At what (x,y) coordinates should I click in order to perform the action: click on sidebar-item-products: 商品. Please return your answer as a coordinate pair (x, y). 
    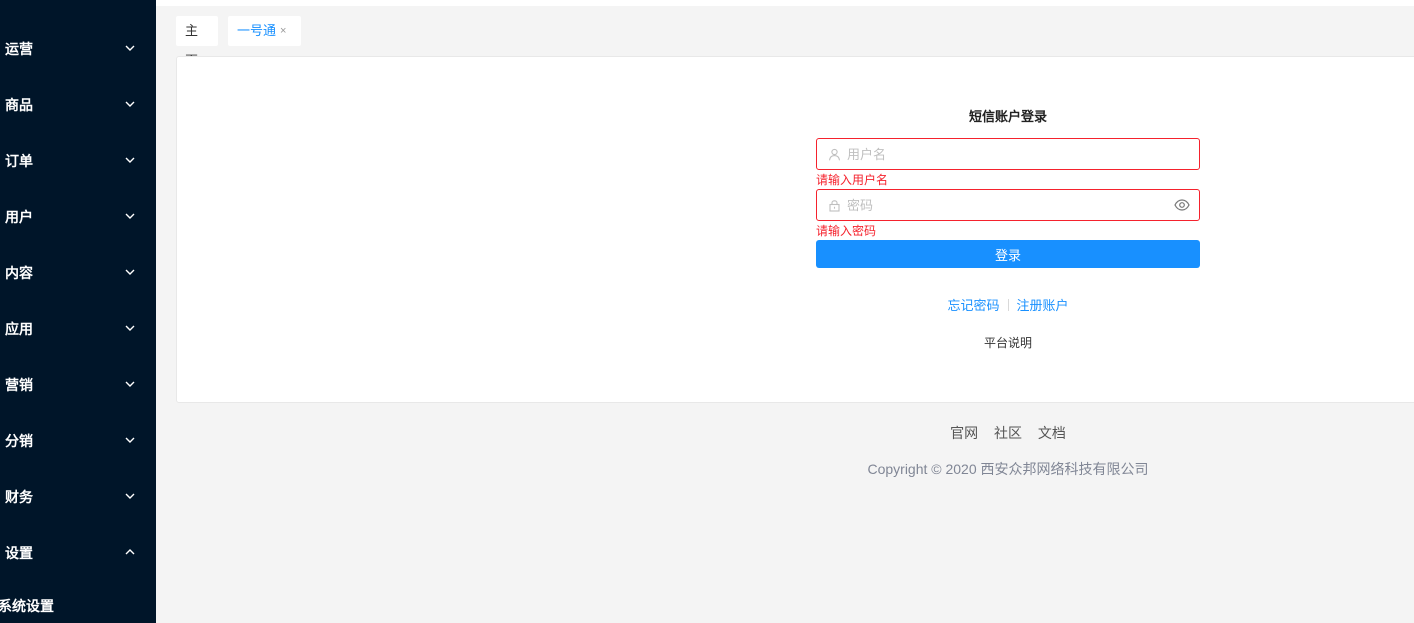
    Looking at the image, I should click on (78, 105).